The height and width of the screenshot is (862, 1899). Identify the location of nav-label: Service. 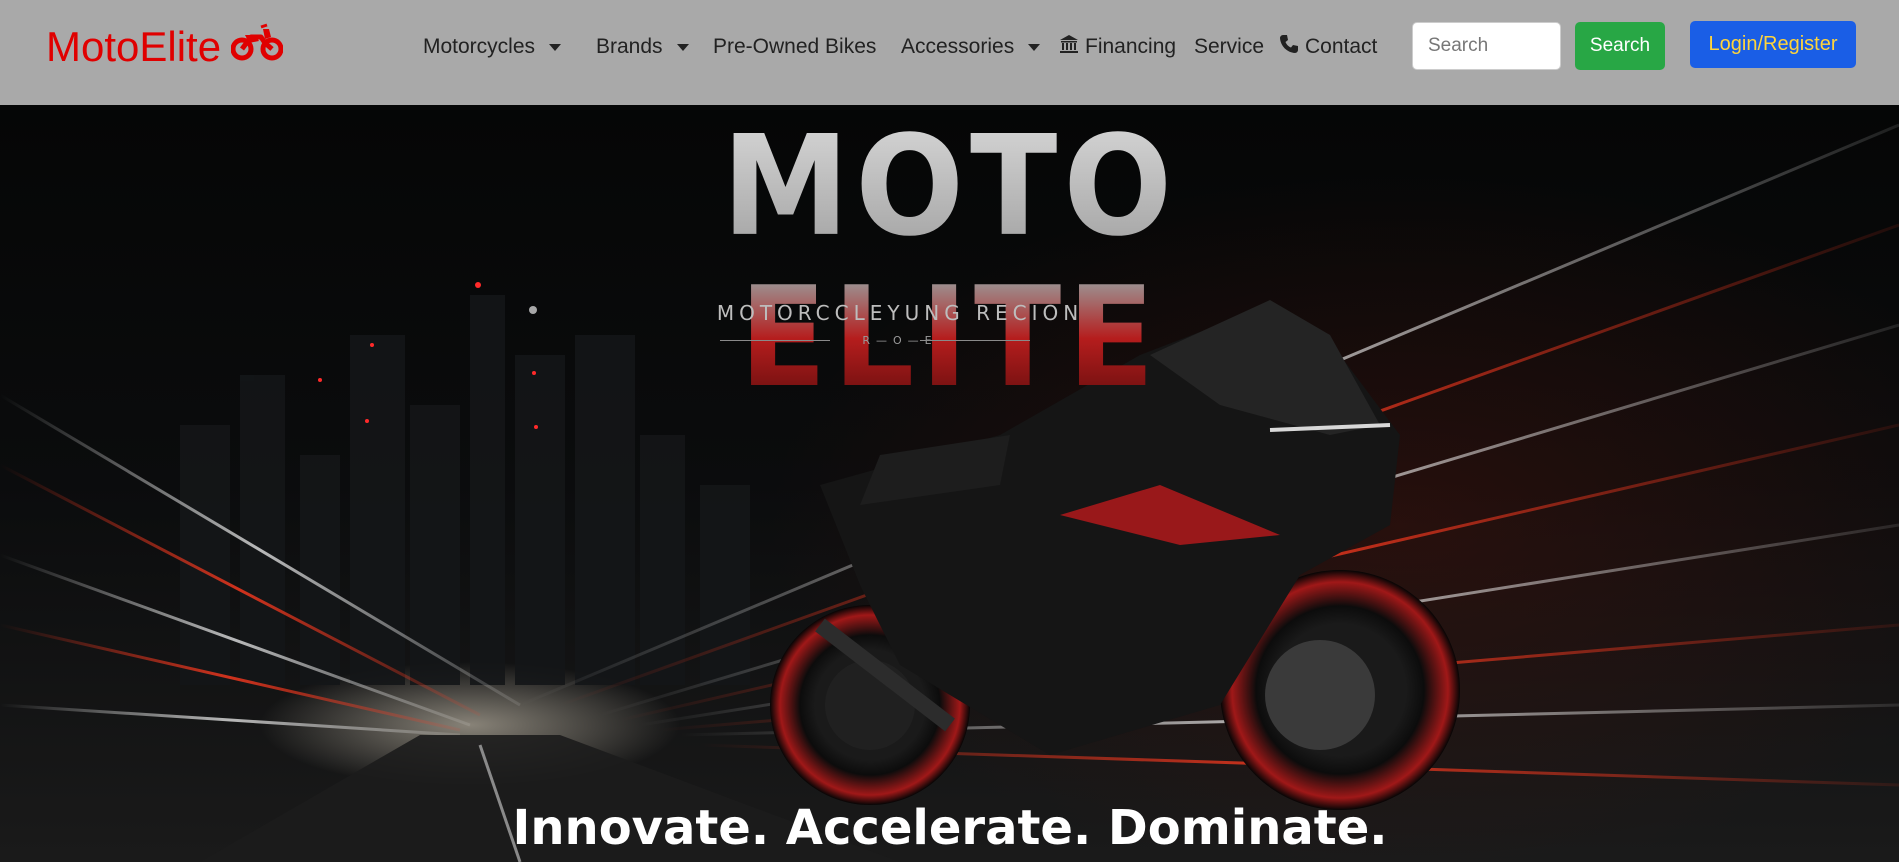
(1229, 46).